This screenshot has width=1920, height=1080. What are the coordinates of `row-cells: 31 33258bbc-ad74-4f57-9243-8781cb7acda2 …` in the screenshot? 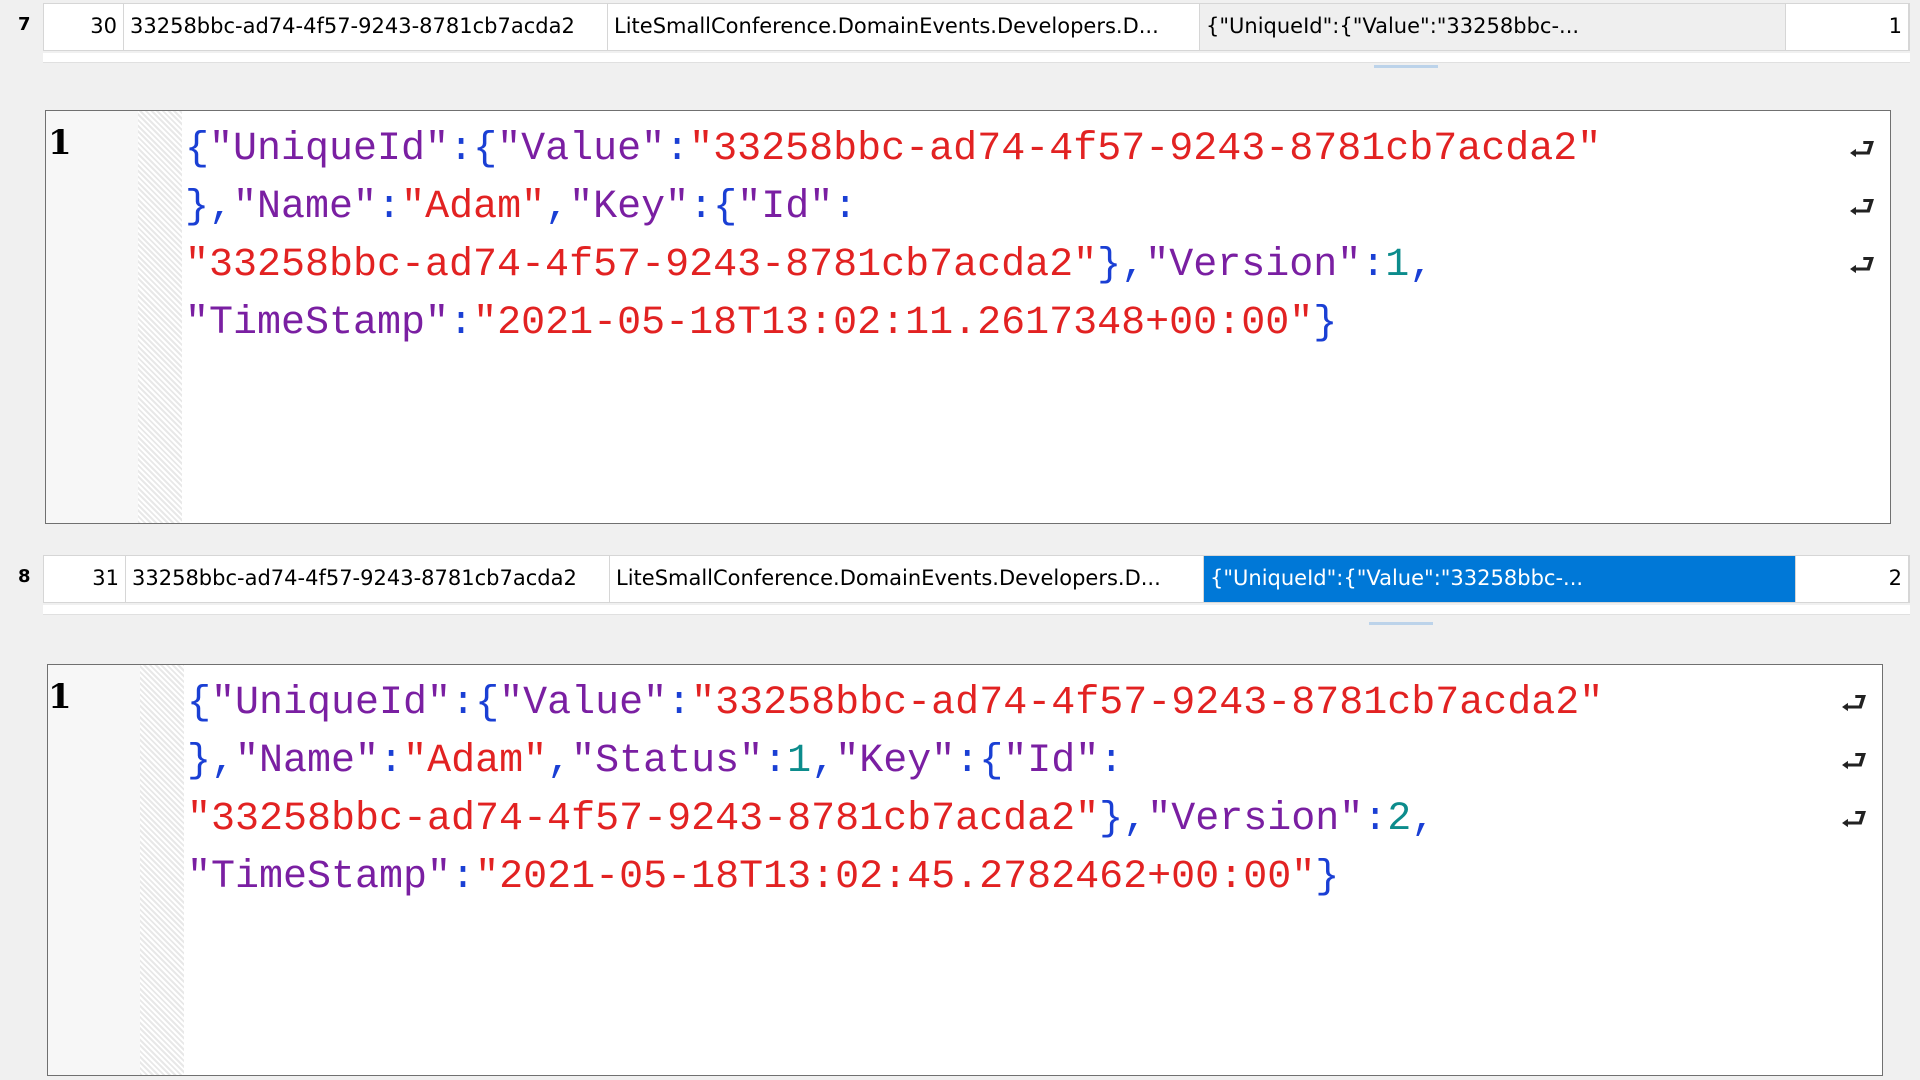 It's located at (976, 579).